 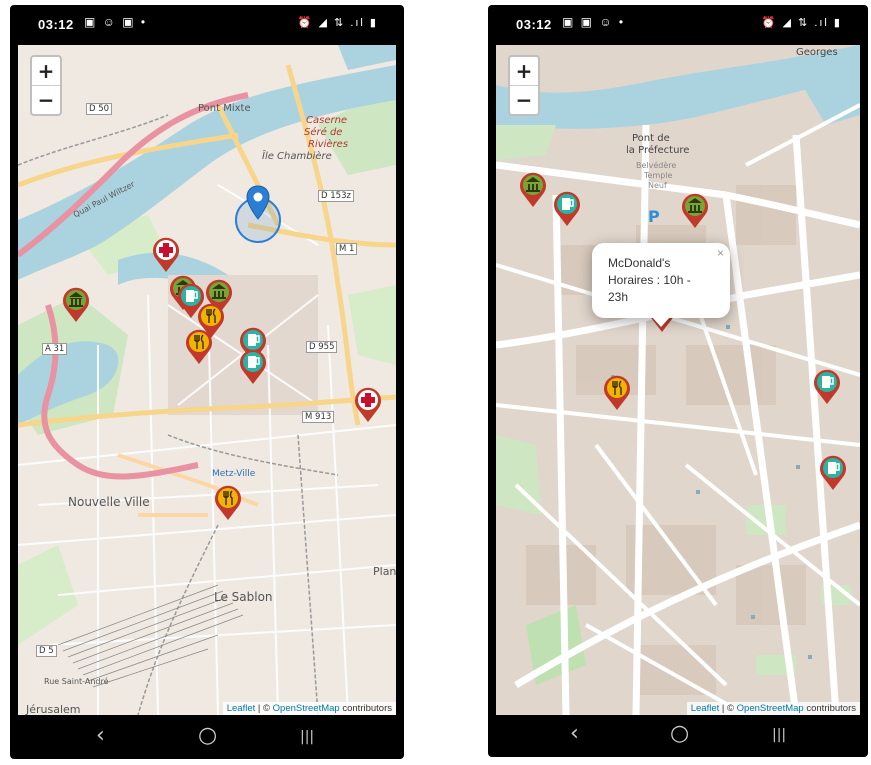 I want to click on popup-hours: Horaires : 10h - 23h, so click(x=649, y=288).